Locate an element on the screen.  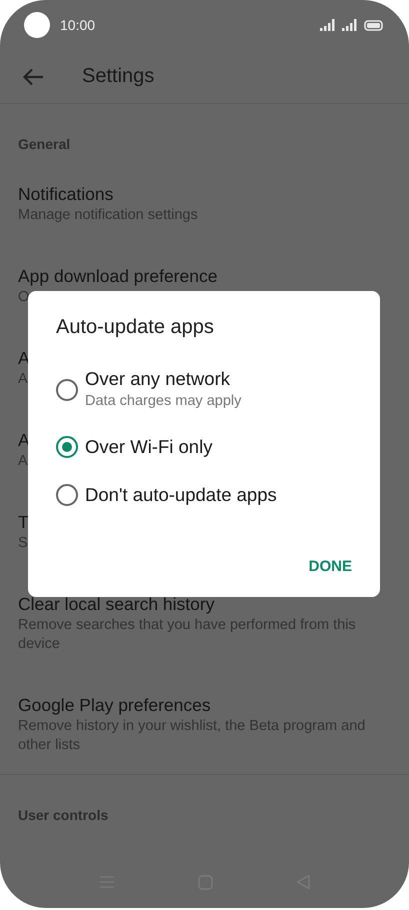
back-arrow-icon is located at coordinates (33, 77).